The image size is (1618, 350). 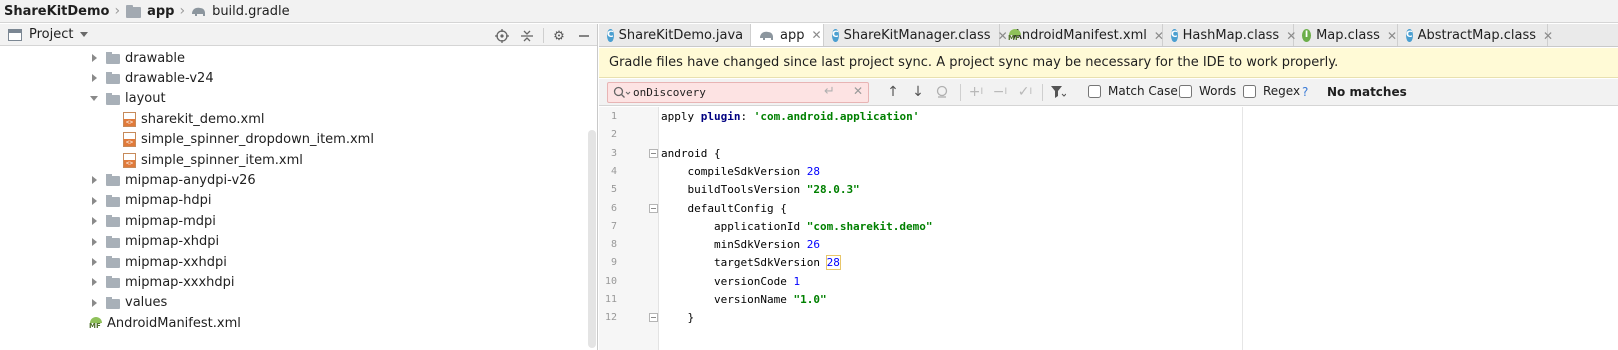 I want to click on tree-item-label: drawable-v24, so click(x=169, y=78).